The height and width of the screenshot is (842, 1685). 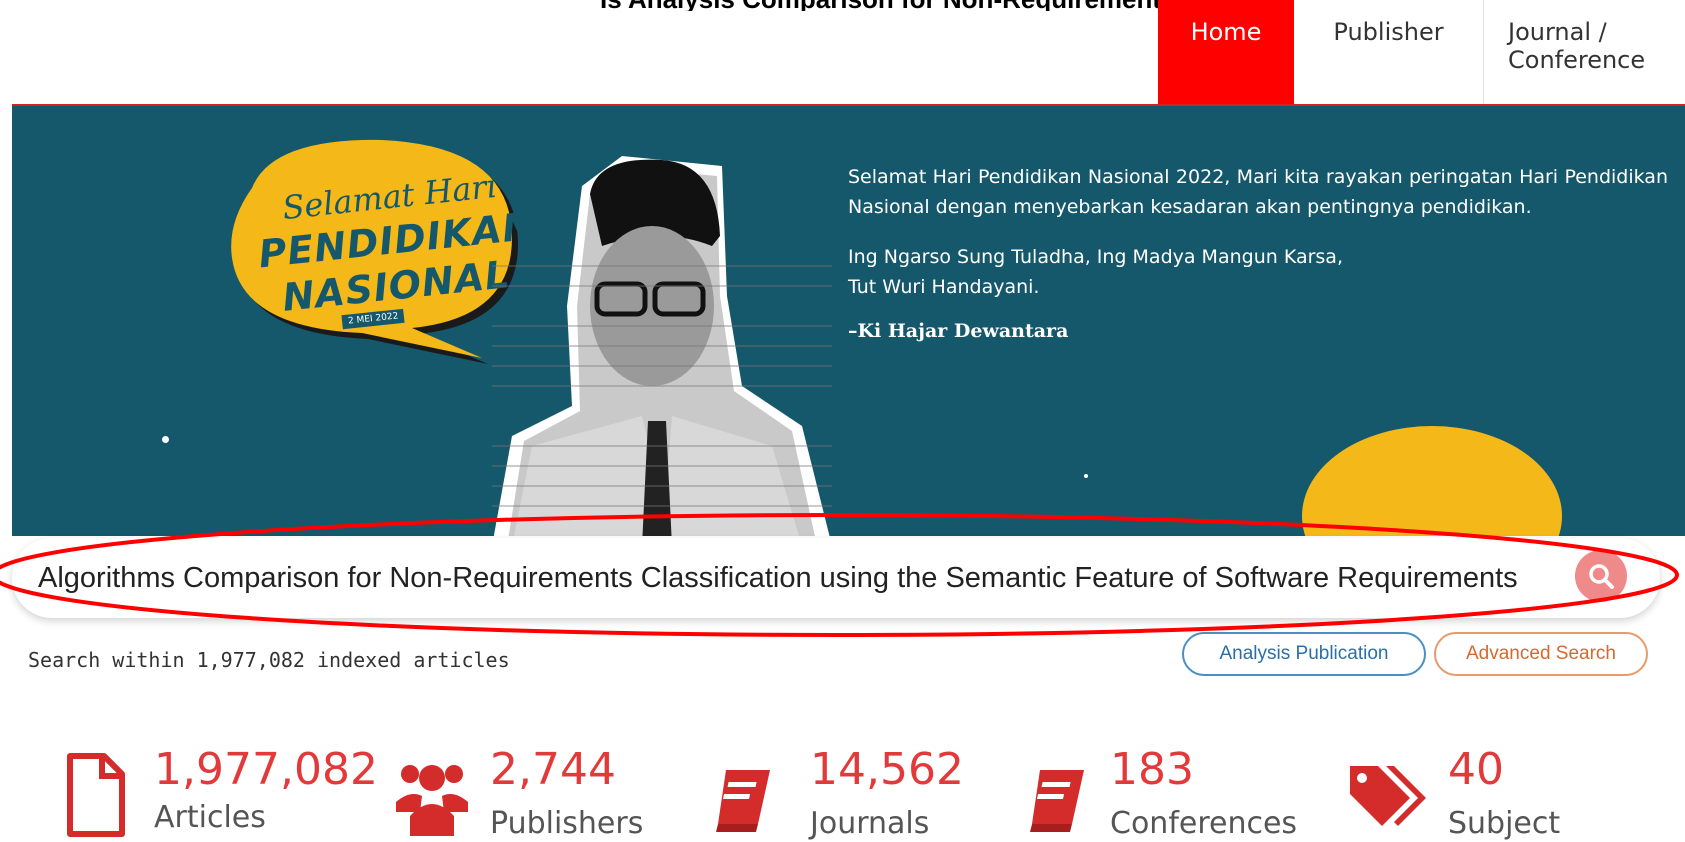 I want to click on stat-label: Articles, so click(x=210, y=817).